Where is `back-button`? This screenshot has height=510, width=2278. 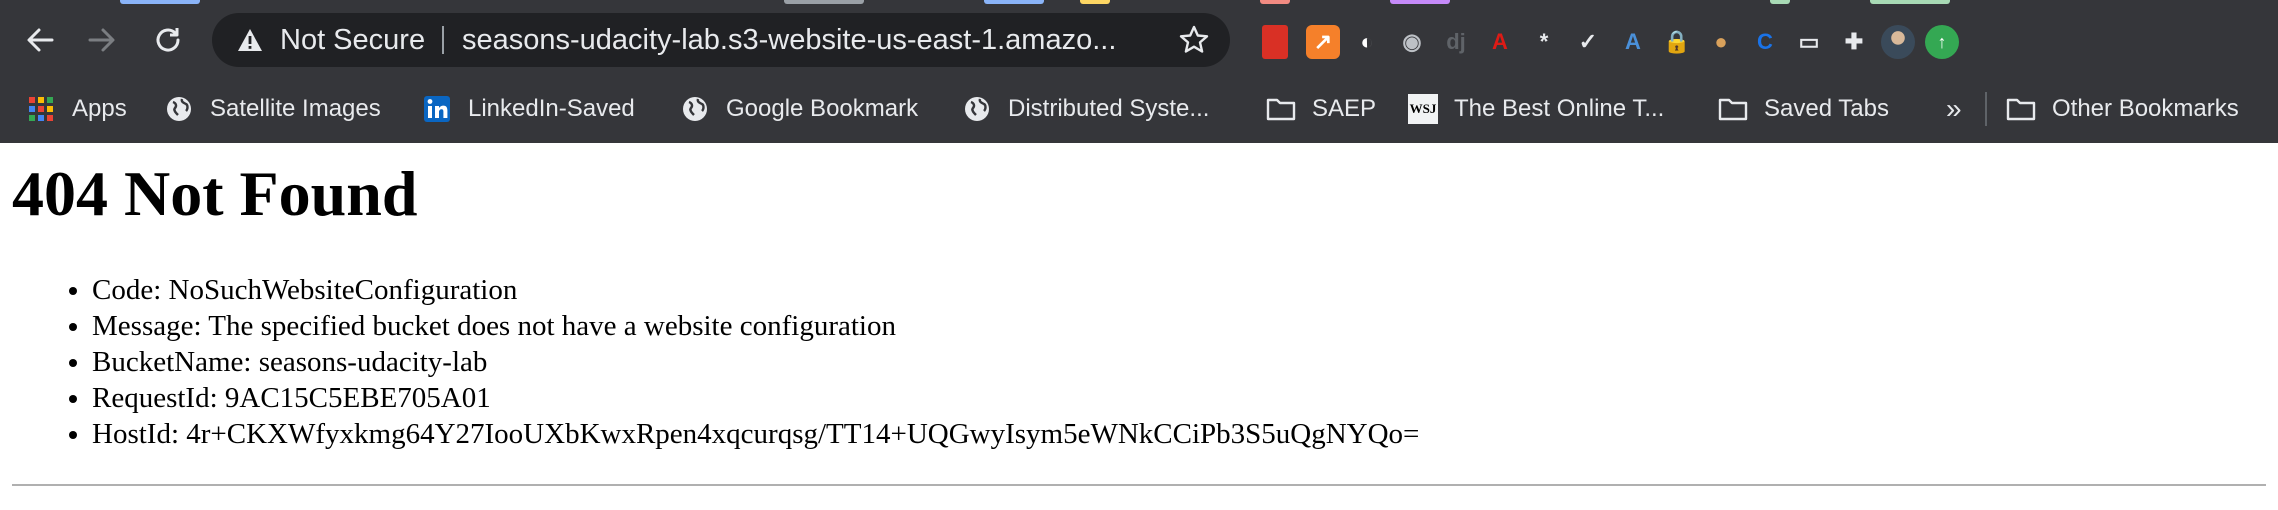
back-button is located at coordinates (40, 40).